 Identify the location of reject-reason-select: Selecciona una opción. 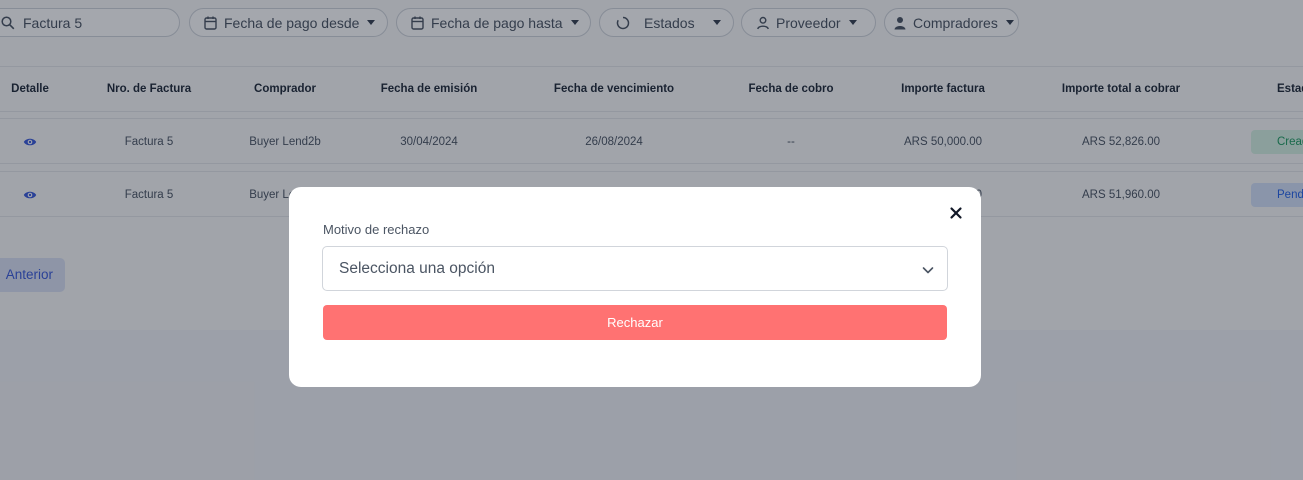
(635, 268).